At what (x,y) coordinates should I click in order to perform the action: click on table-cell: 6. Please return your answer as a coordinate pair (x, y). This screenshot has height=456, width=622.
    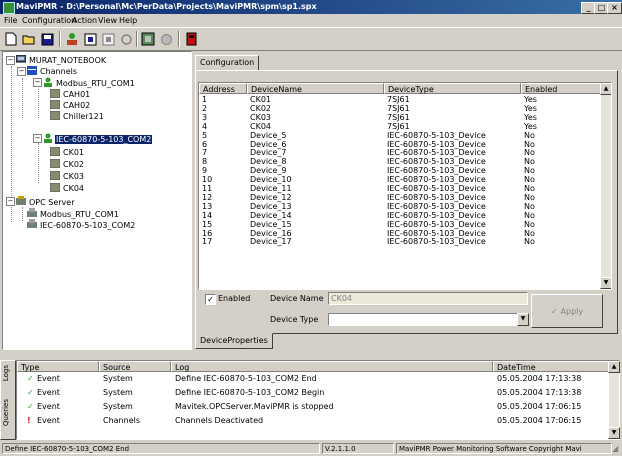
    Looking at the image, I should click on (205, 144).